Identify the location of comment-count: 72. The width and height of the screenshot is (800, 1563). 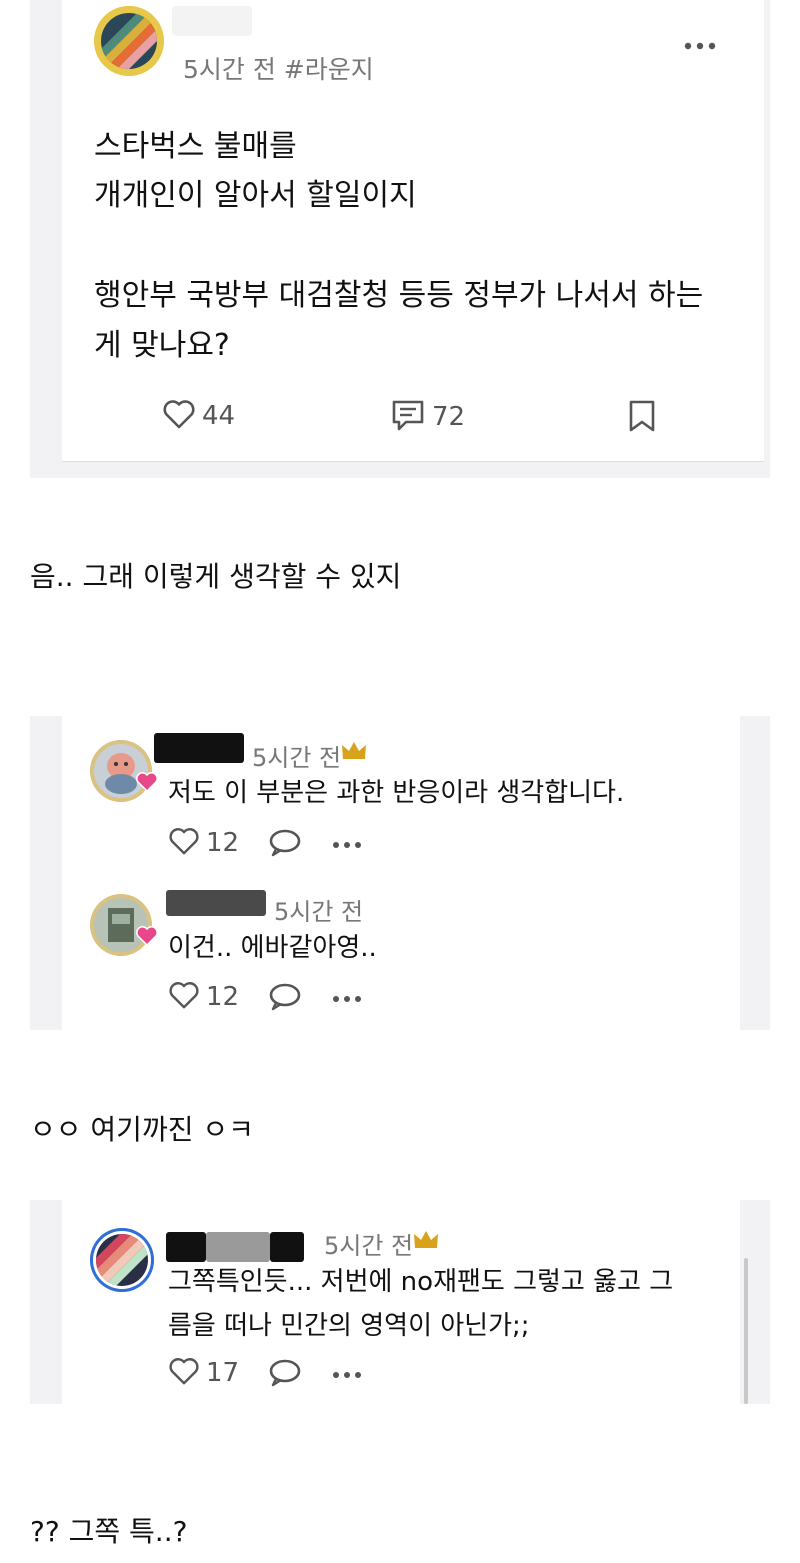
(449, 417).